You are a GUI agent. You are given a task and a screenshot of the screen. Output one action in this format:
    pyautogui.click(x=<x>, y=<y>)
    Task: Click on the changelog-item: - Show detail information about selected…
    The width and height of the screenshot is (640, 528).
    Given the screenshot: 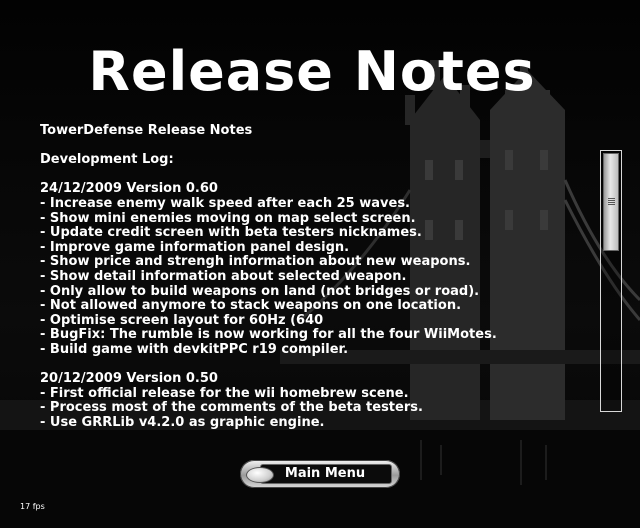 What is the action you would take?
    pyautogui.click(x=223, y=276)
    